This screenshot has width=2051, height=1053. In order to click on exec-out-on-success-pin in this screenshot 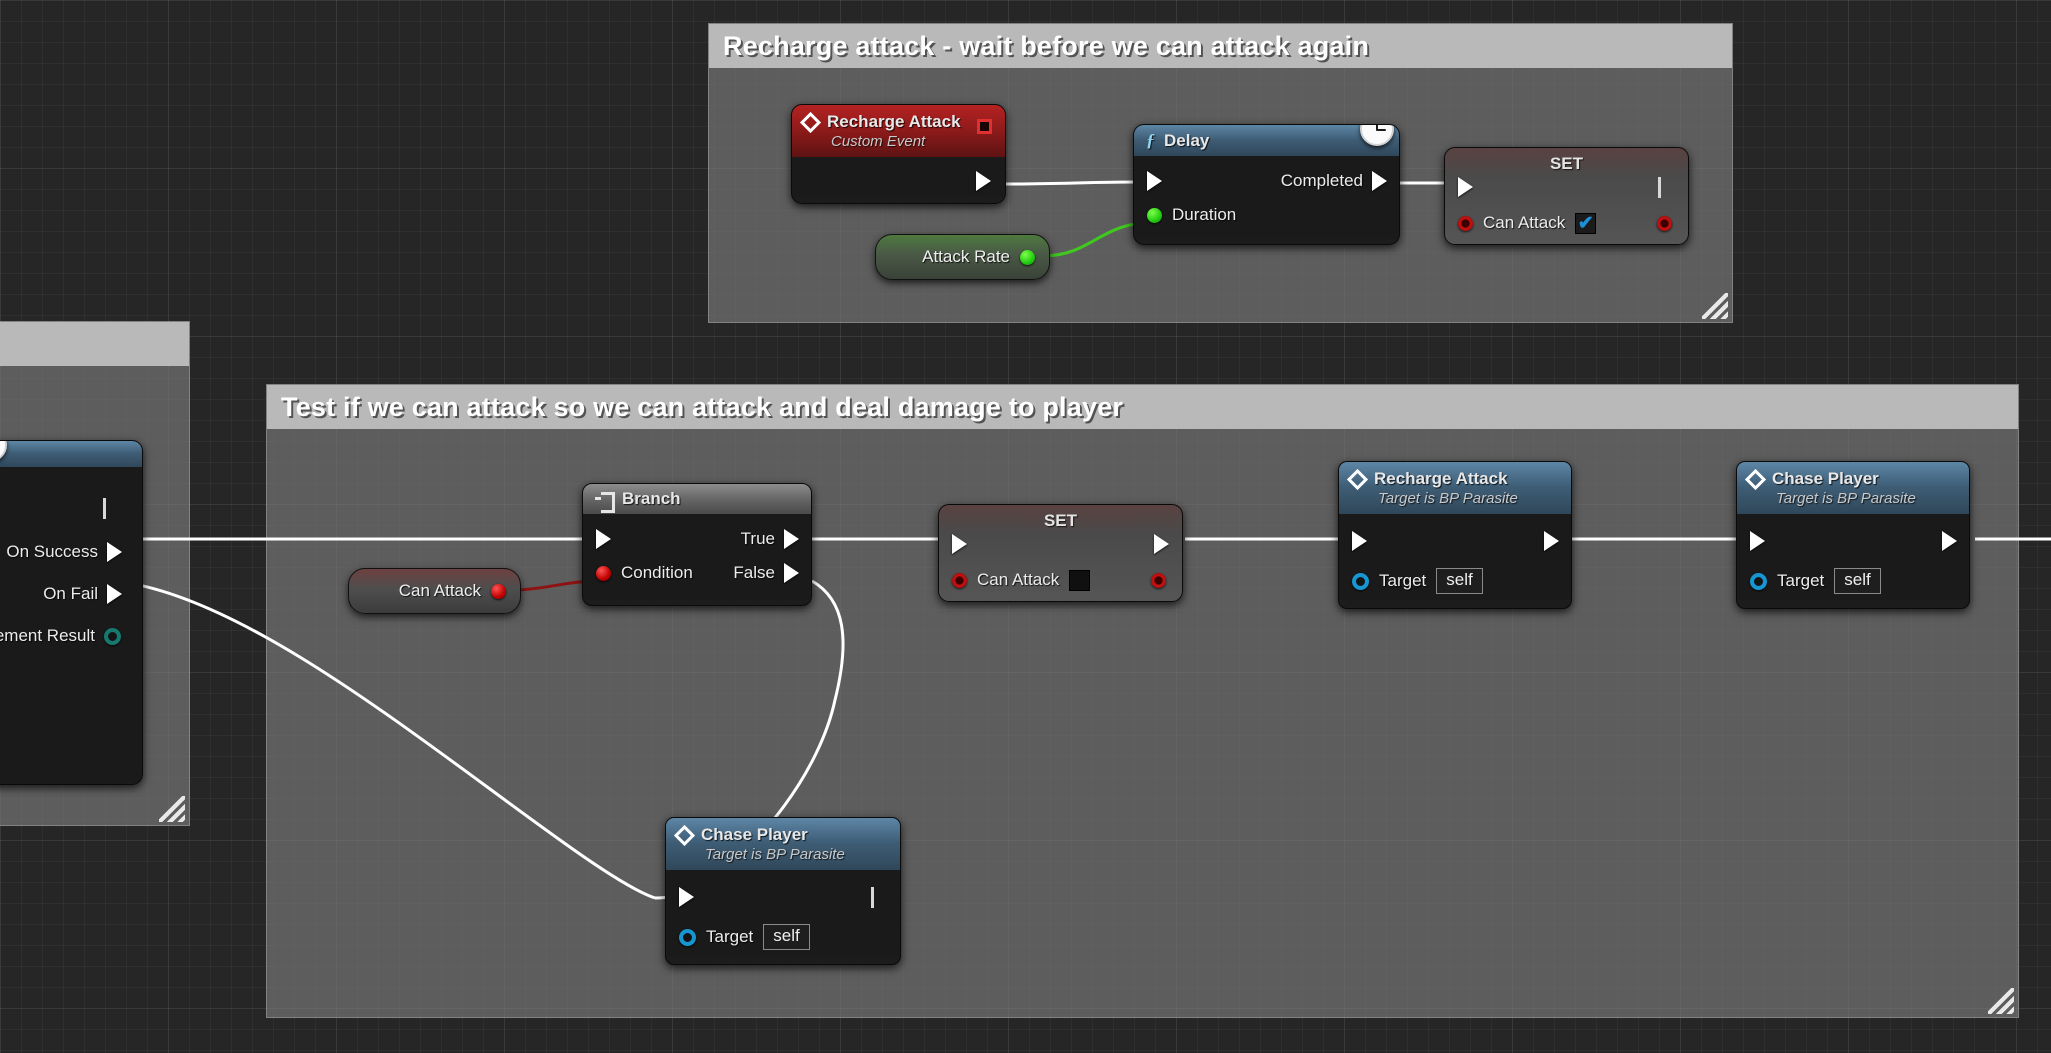, I will do `click(114, 552)`.